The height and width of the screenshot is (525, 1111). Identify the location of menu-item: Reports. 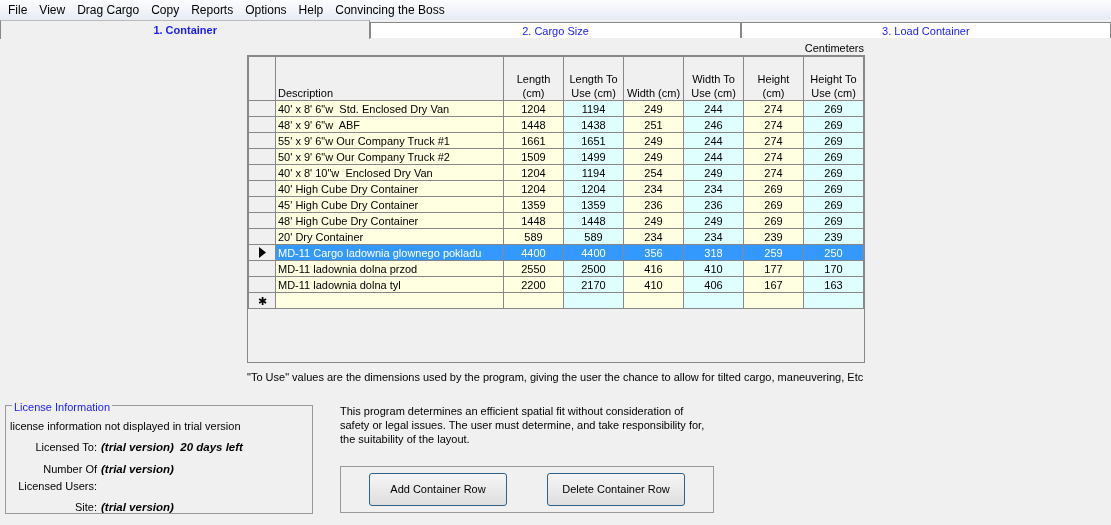
(212, 10).